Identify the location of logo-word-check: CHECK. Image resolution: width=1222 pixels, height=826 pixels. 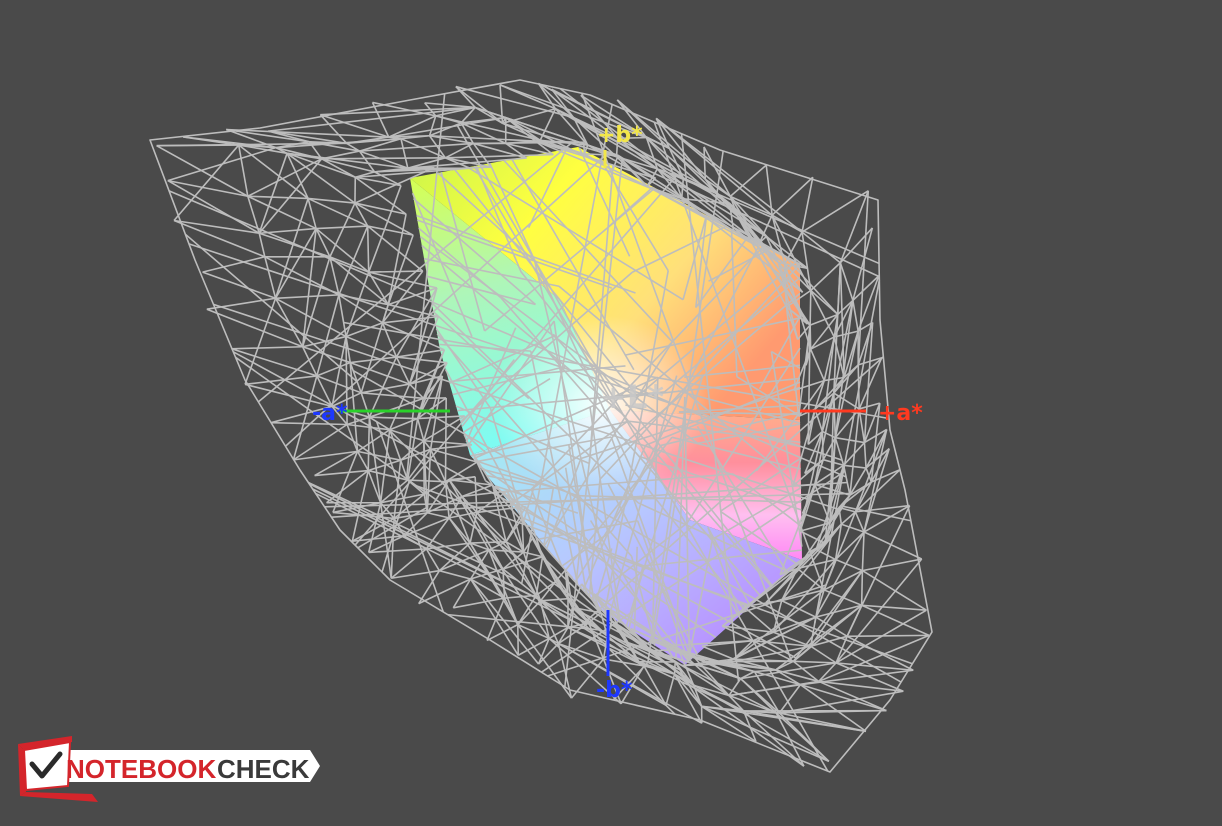
(263, 769).